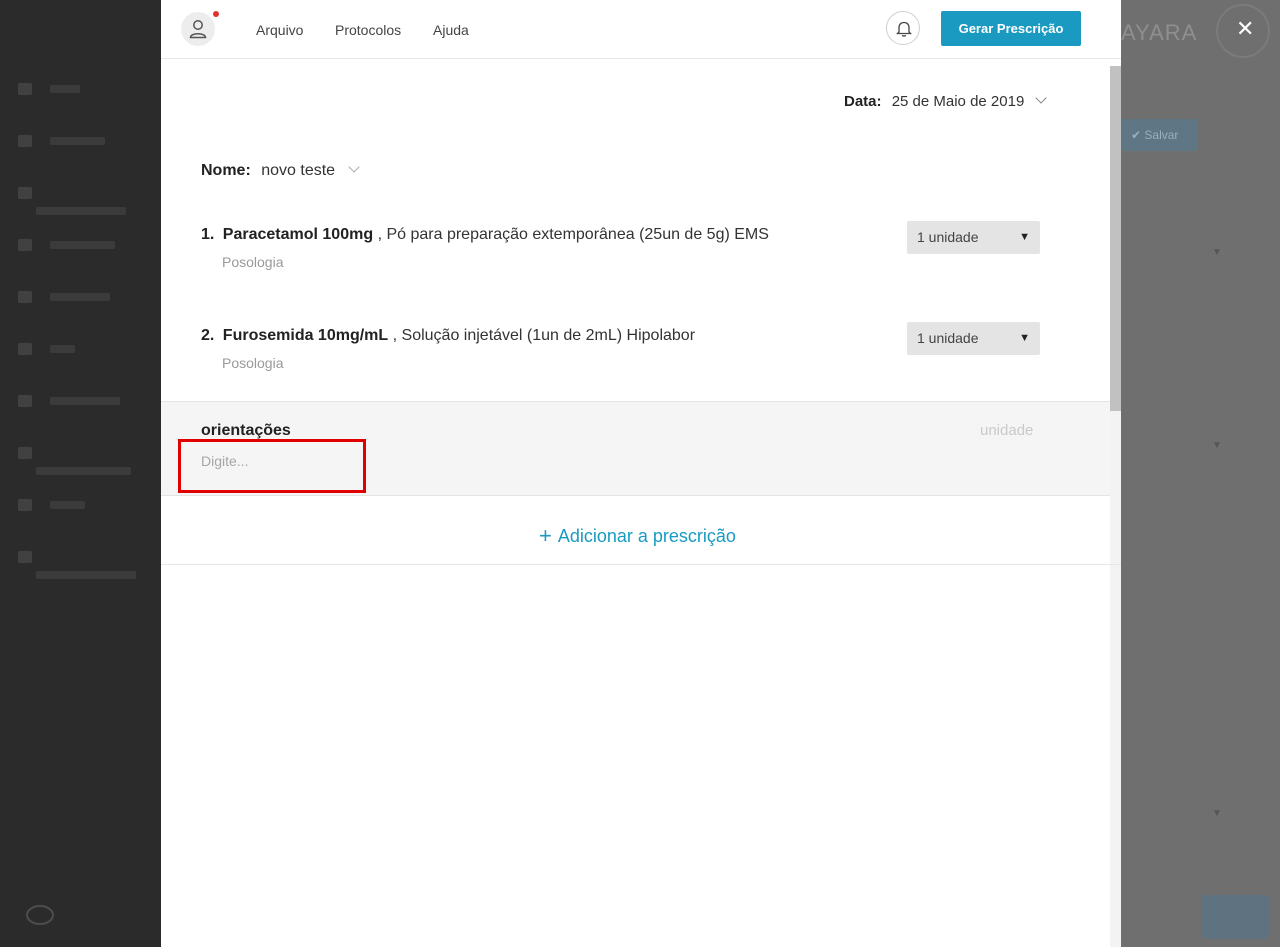 This screenshot has width=1280, height=947. I want to click on name-selector: Nome: novo teste, so click(280, 170).